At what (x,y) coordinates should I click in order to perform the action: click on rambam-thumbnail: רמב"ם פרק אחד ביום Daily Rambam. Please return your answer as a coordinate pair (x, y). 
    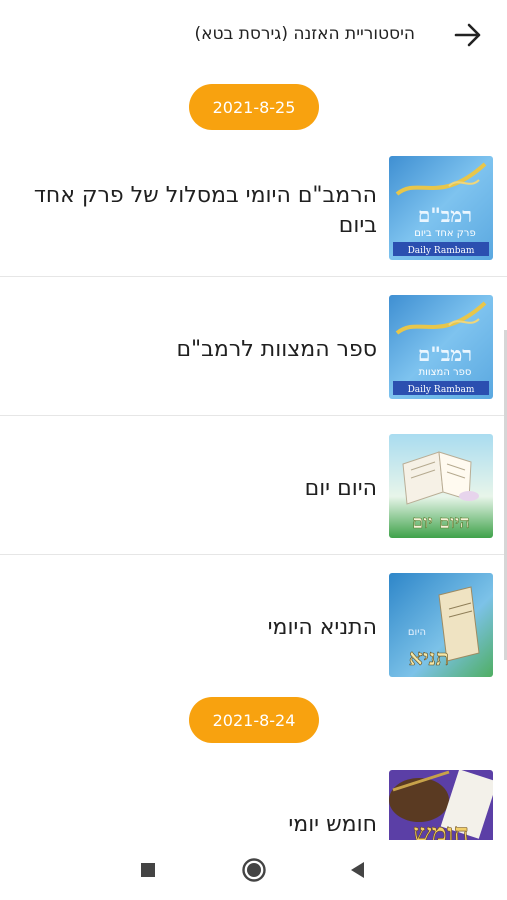
    Looking at the image, I should click on (441, 208).